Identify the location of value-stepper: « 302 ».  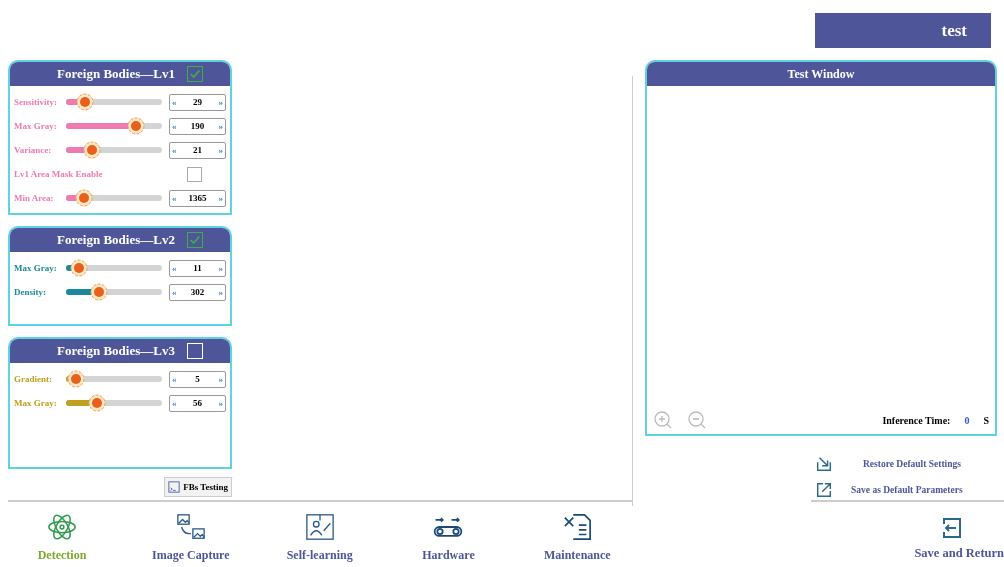
(197, 292).